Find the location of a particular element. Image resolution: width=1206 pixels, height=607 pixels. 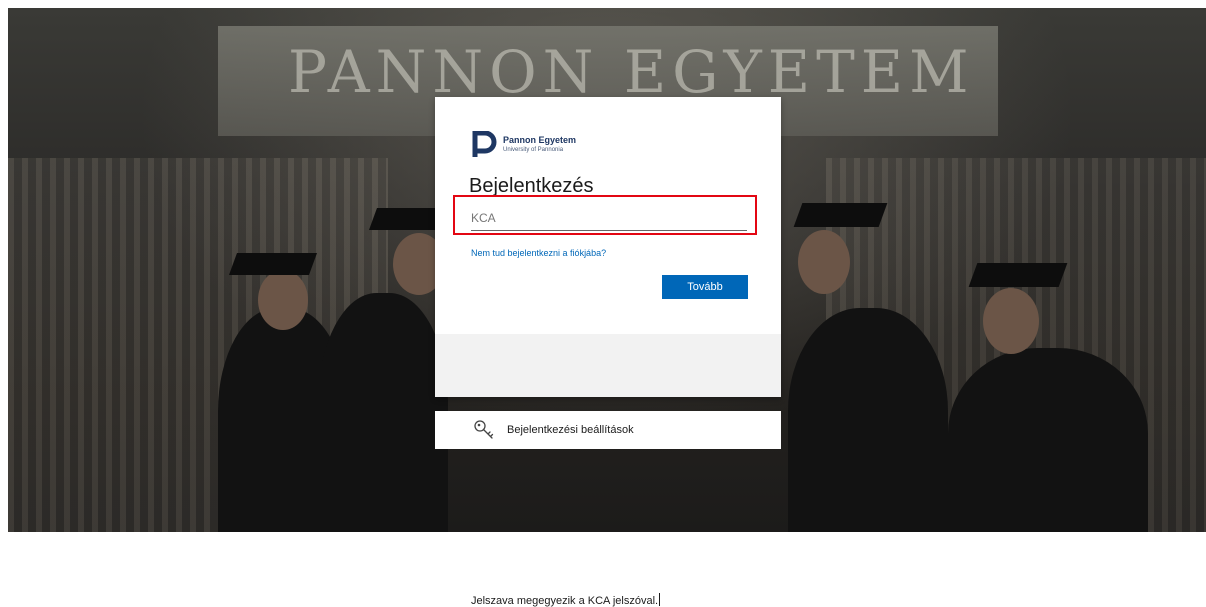

text-cursor is located at coordinates (660, 599).